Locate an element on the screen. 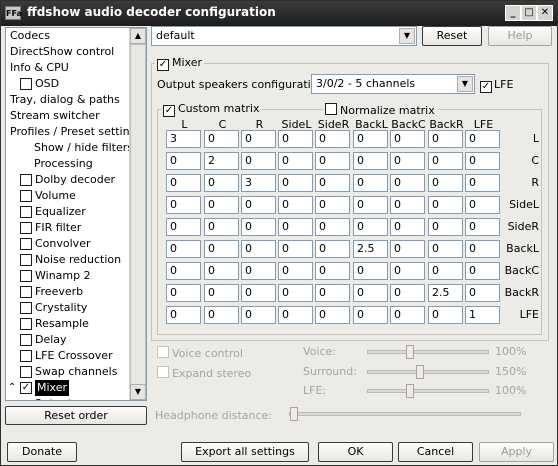 The width and height of the screenshot is (558, 466). sidebar-item: Stream switcher is located at coordinates (68, 116).